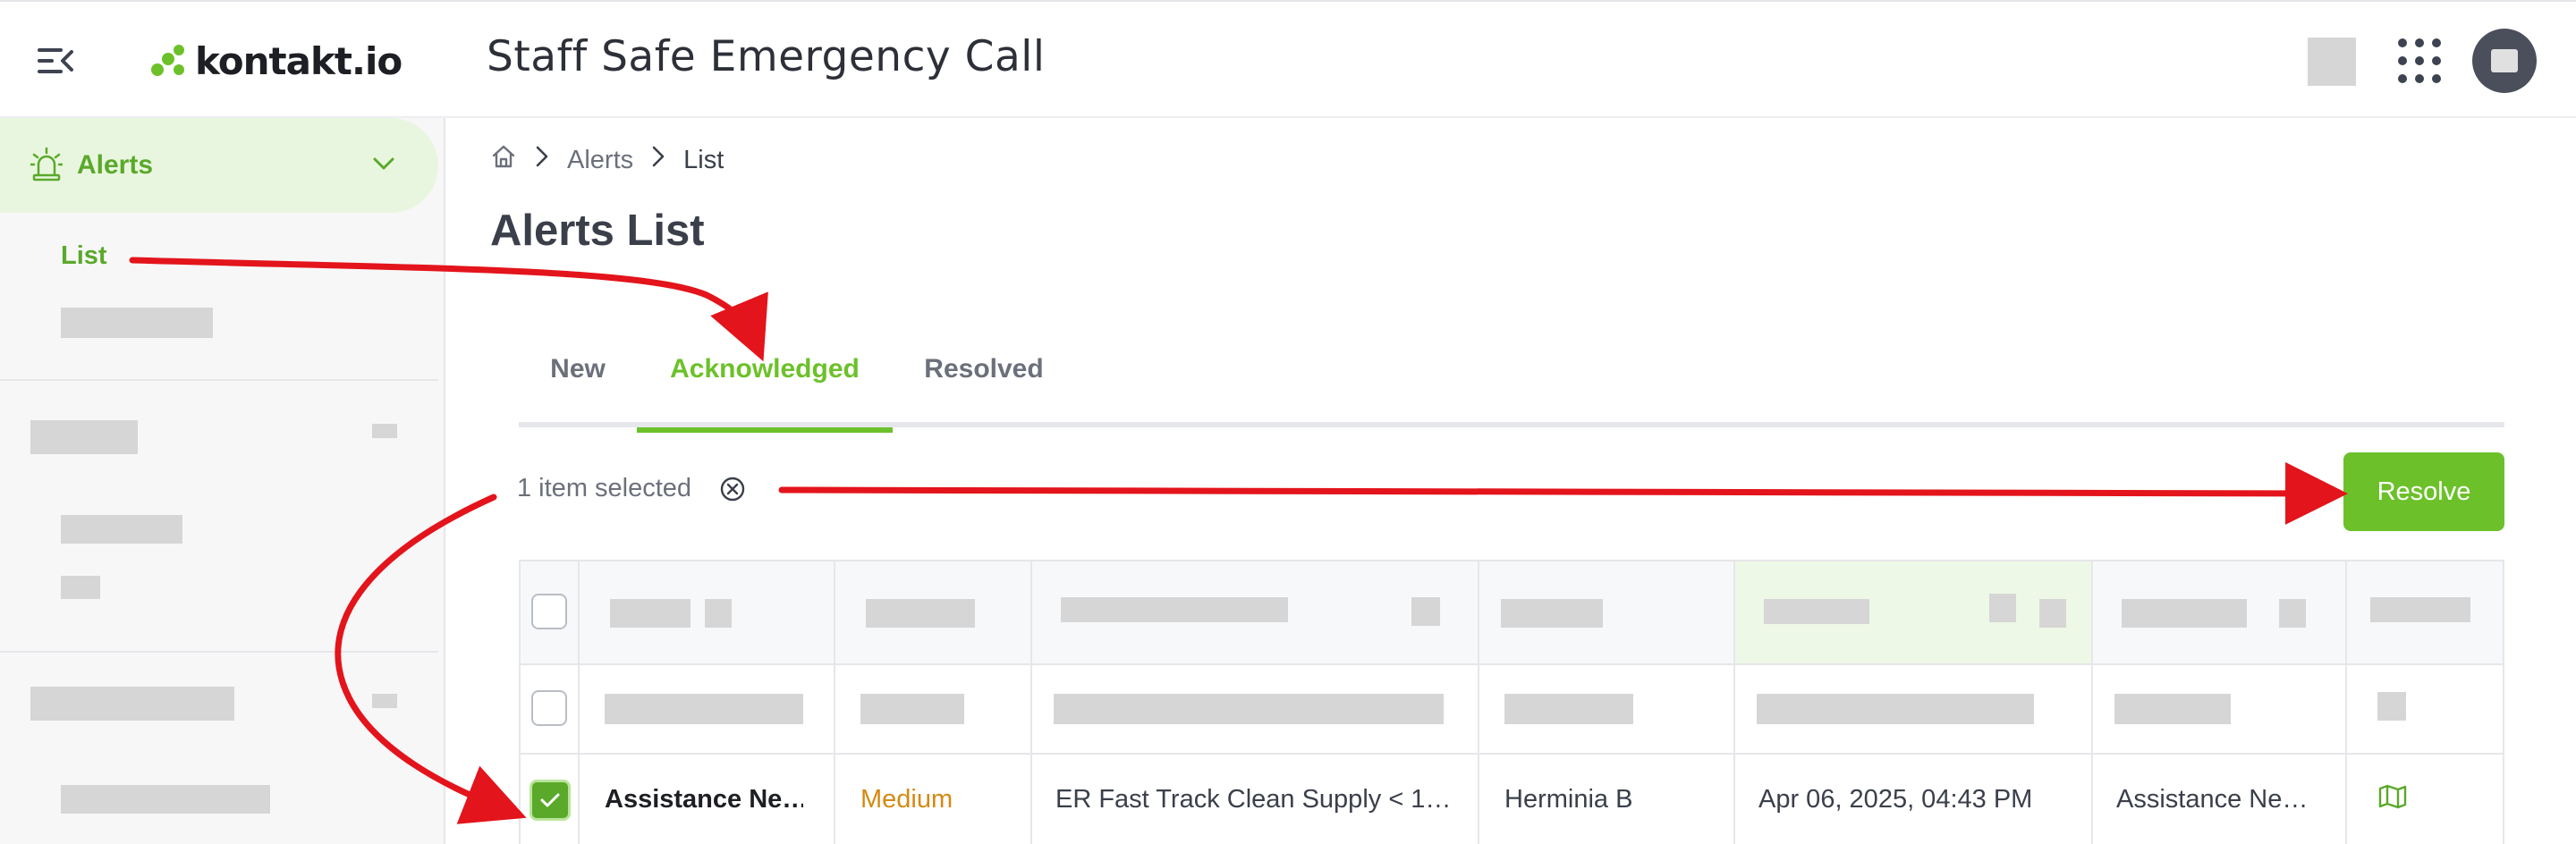  What do you see at coordinates (2392, 796) in the screenshot?
I see `map-icon` at bounding box center [2392, 796].